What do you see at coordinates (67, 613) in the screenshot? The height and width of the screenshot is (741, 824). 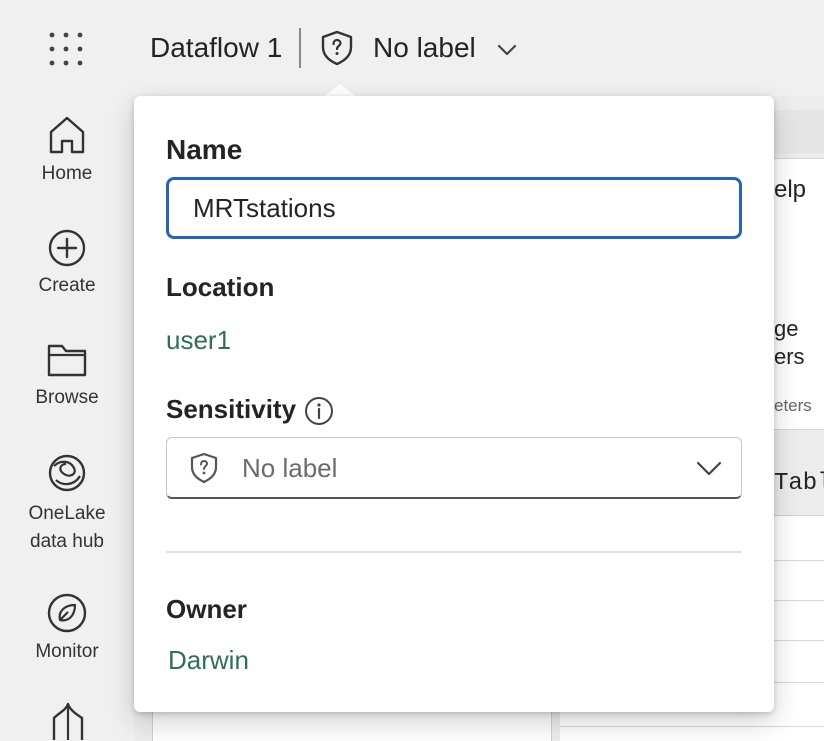 I see `monitor-icon` at bounding box center [67, 613].